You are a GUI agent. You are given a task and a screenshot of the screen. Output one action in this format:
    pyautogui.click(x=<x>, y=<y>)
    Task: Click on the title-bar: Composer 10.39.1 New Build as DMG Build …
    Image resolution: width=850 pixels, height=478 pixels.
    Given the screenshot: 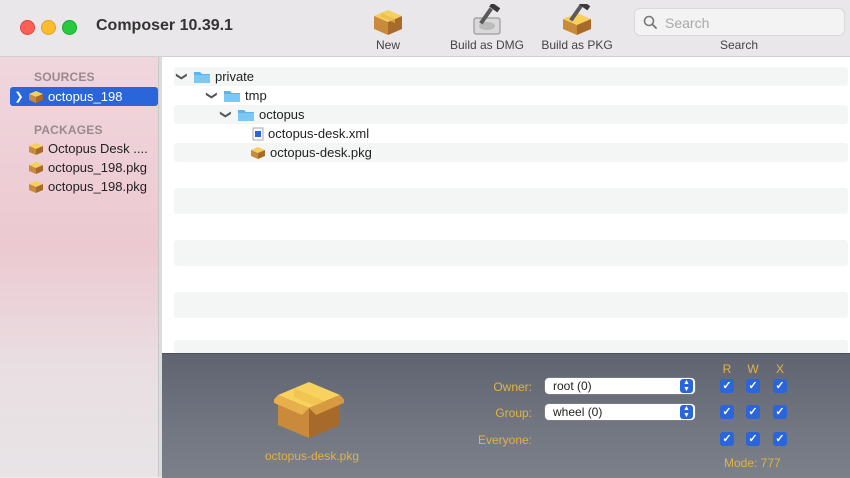 What is the action you would take?
    pyautogui.click(x=425, y=28)
    